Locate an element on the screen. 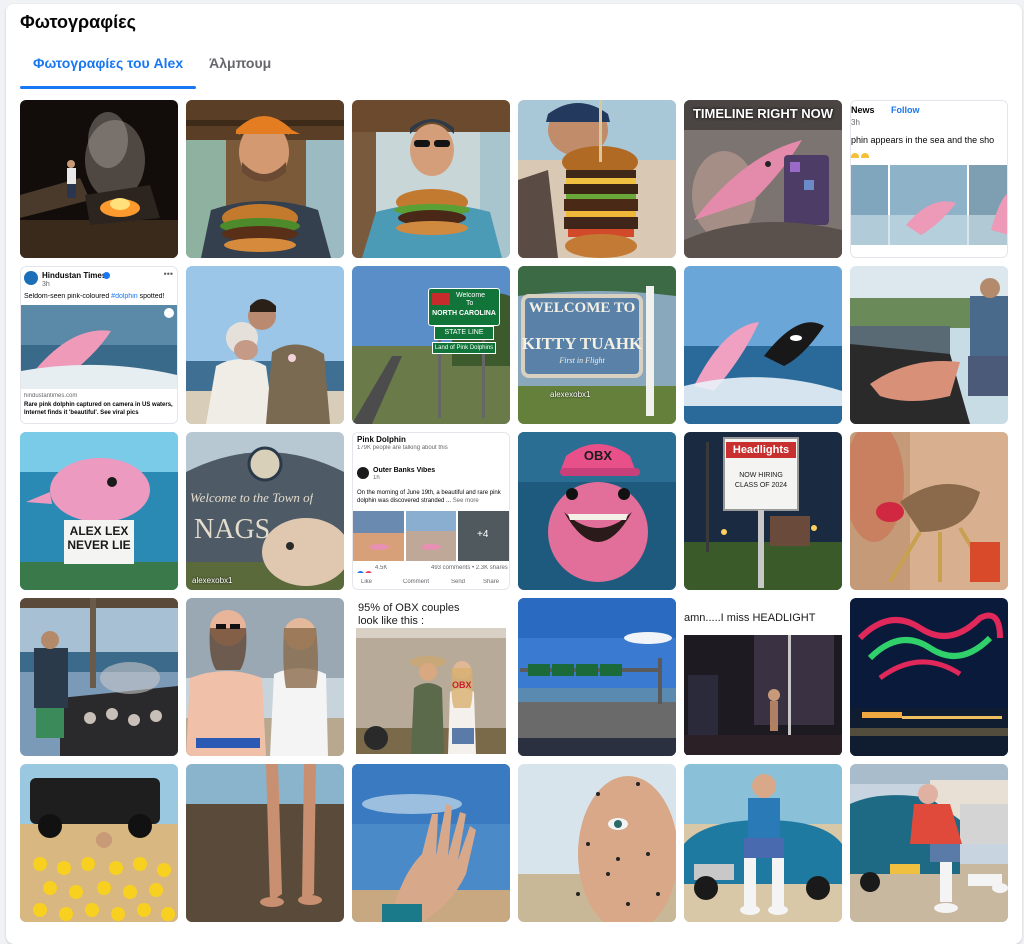 This screenshot has height=944, width=1024. hand-sky-image is located at coordinates (431, 843).